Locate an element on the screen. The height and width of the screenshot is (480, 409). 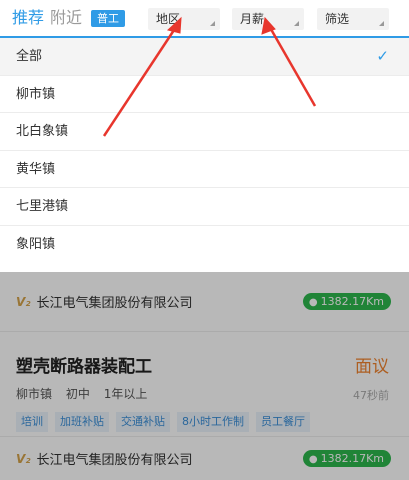
more-filter-button: 筛选 is located at coordinates (353, 19).